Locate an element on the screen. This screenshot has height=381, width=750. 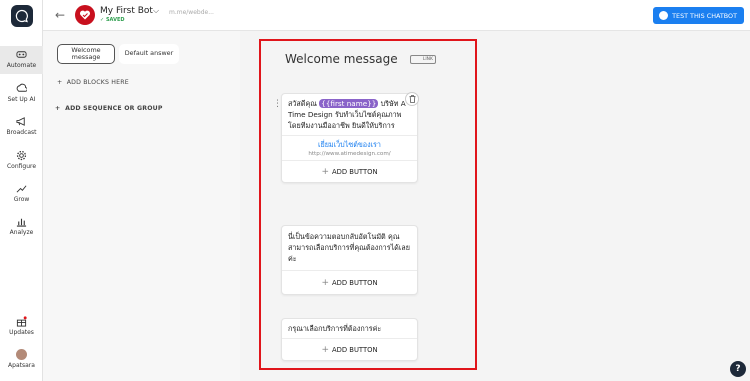
nav-grow: Grow is located at coordinates (21, 193).